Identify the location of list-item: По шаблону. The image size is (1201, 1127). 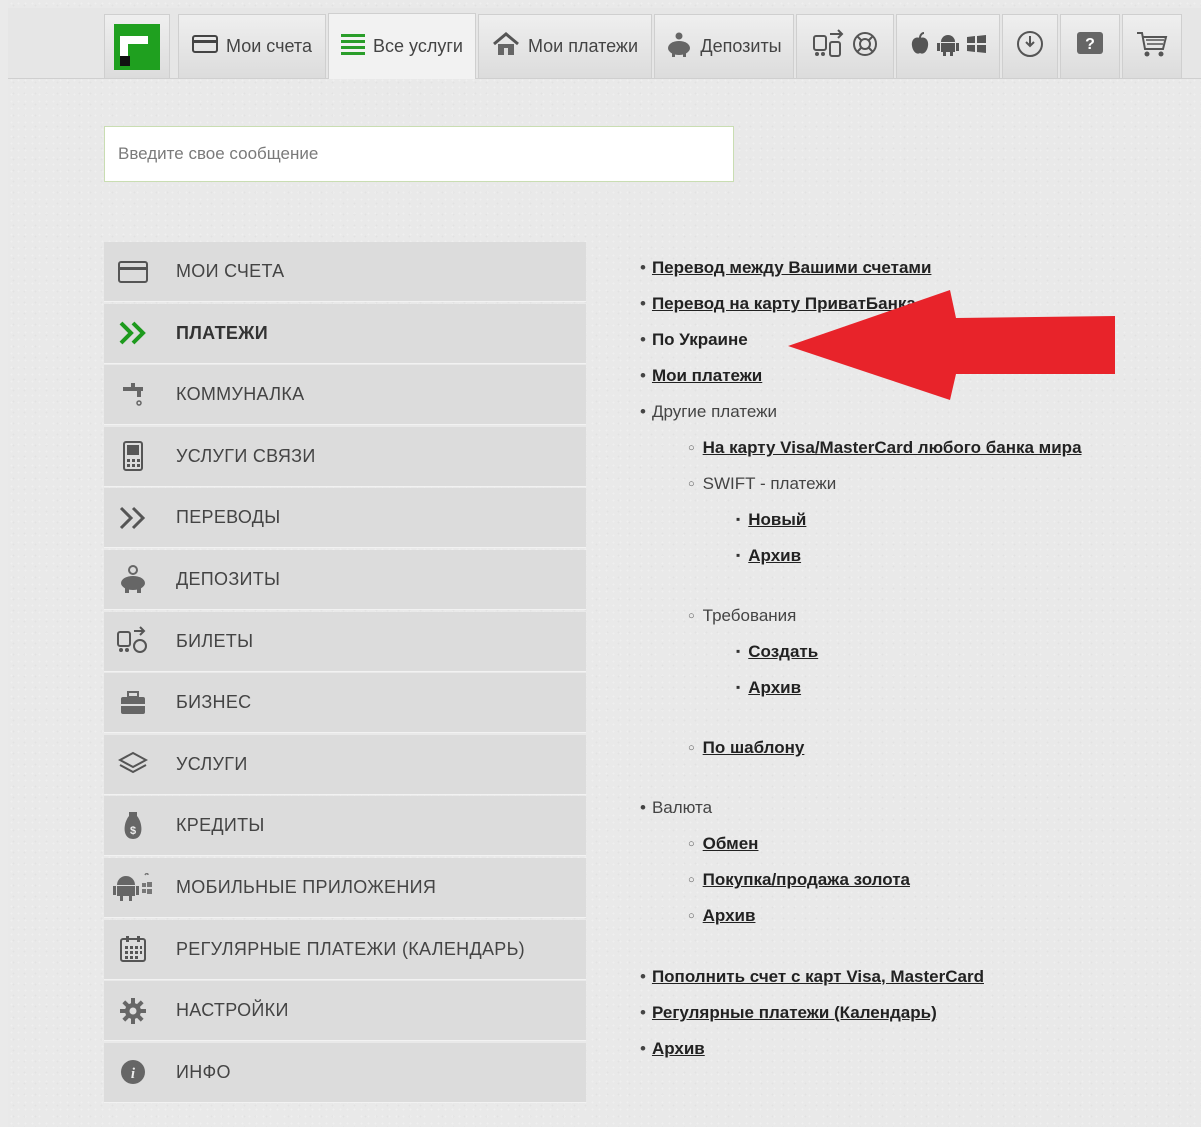
(746, 748).